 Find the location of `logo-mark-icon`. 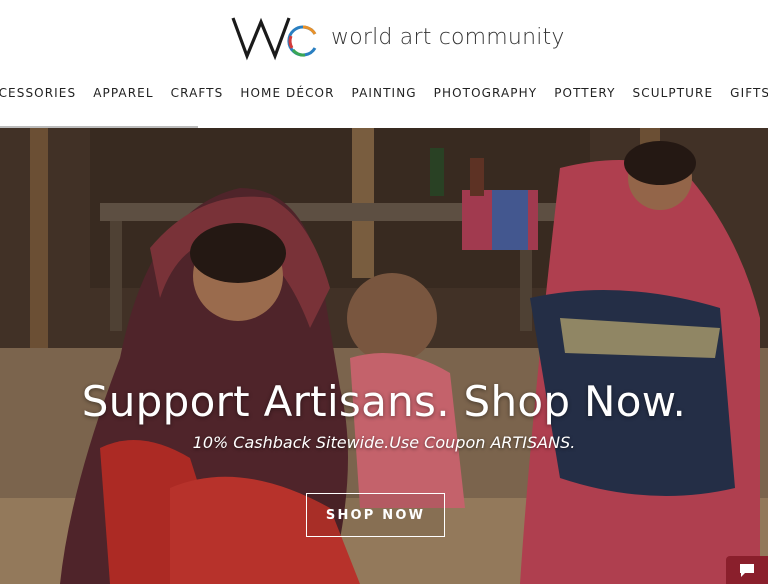

logo-mark-icon is located at coordinates (274, 39).